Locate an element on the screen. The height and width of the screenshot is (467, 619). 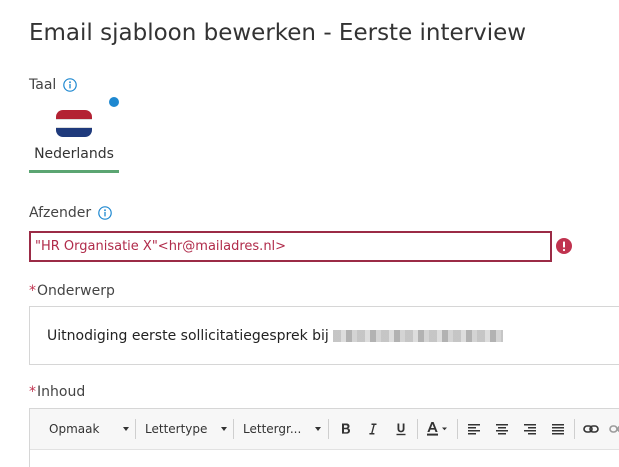
link-icon is located at coordinates (591, 429).